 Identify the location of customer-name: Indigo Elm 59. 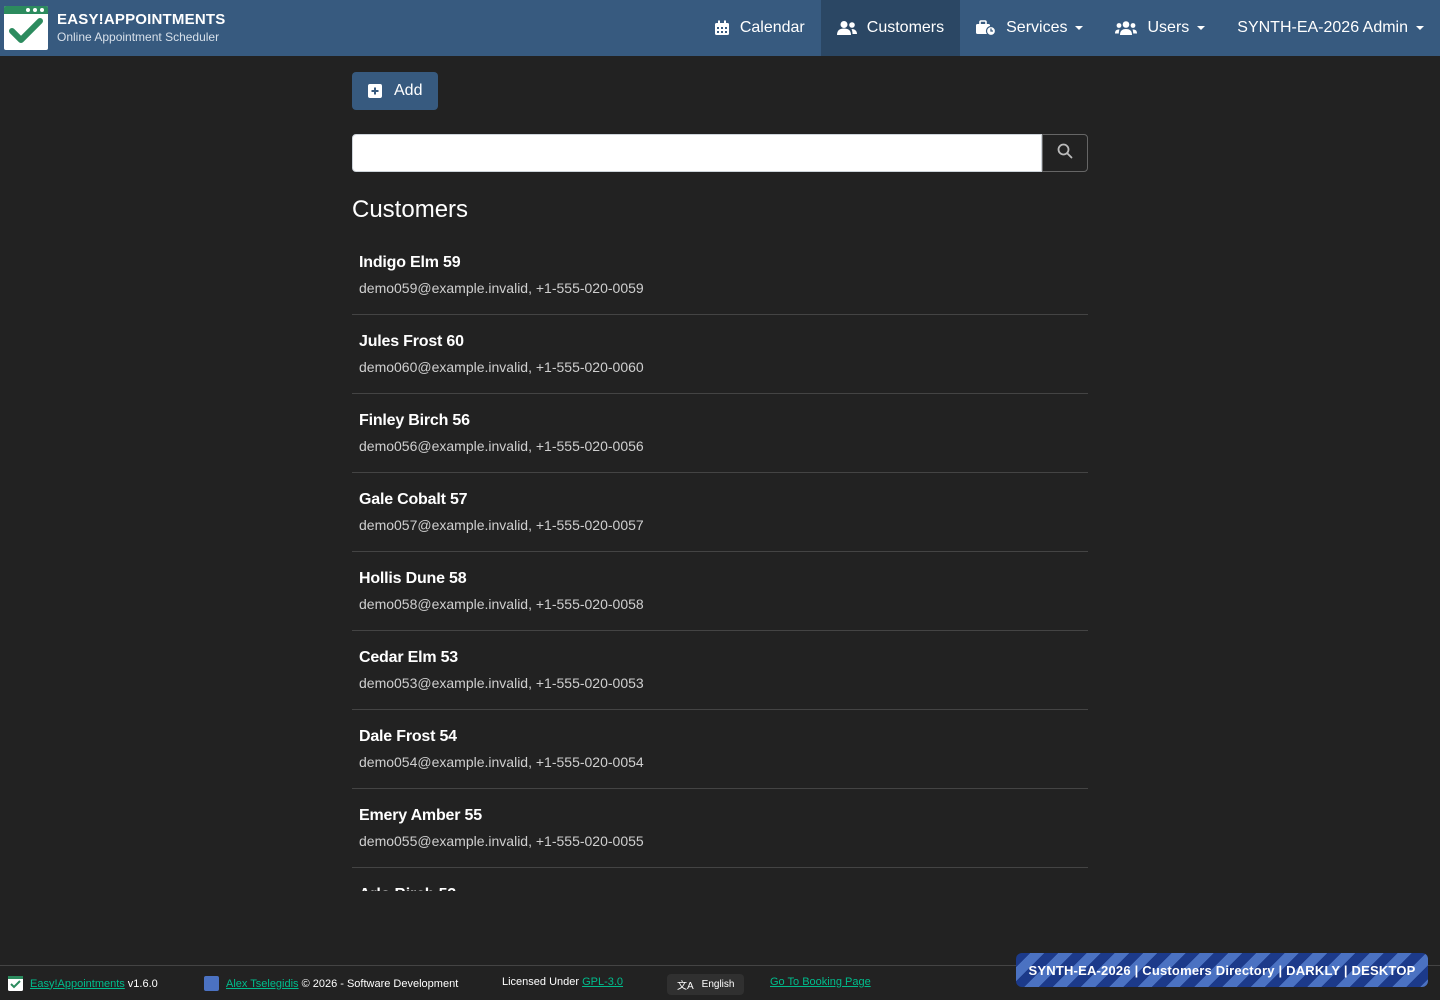
(410, 262).